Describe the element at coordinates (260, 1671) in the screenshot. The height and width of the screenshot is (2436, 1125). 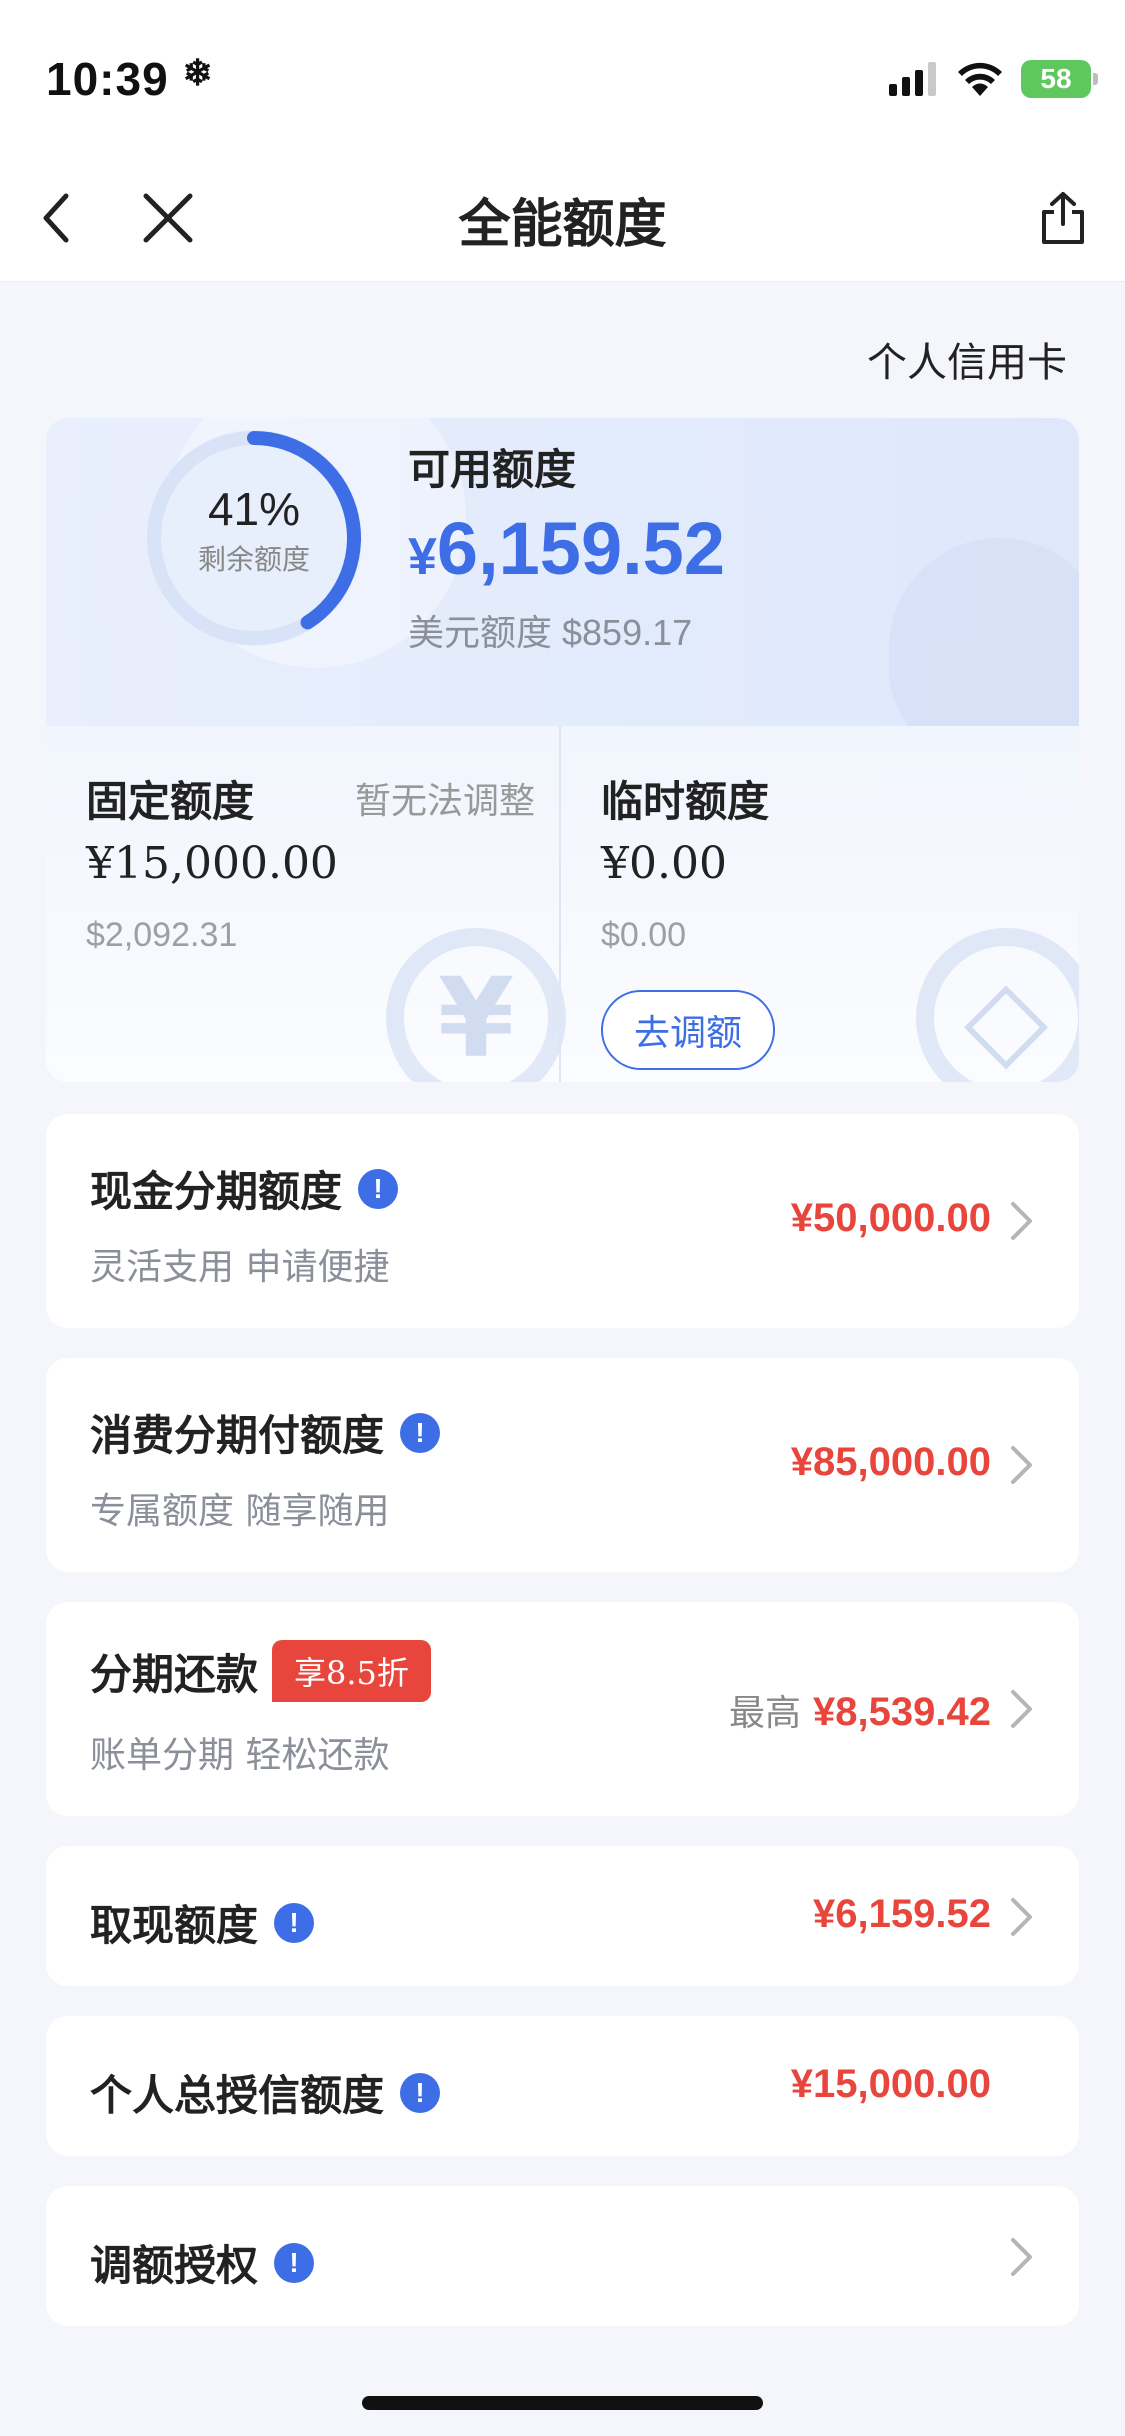
I see `installment-repayment-title: 分期还款 享8.5折` at that location.